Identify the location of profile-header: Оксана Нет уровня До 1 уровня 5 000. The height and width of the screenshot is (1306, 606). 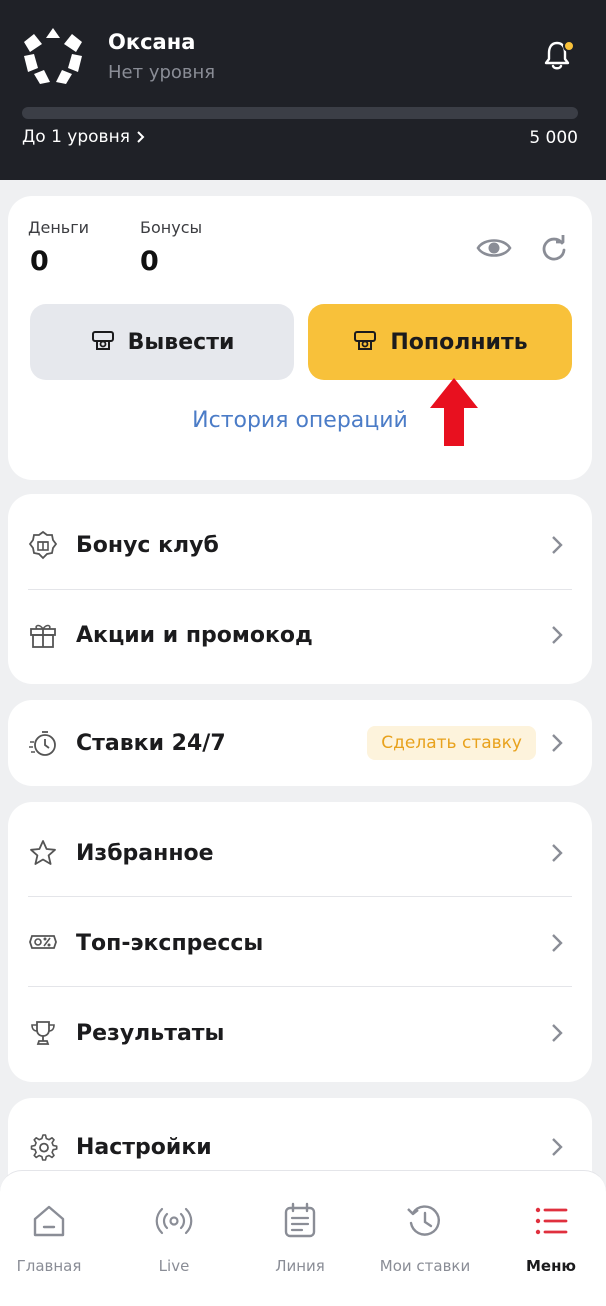
(303, 90).